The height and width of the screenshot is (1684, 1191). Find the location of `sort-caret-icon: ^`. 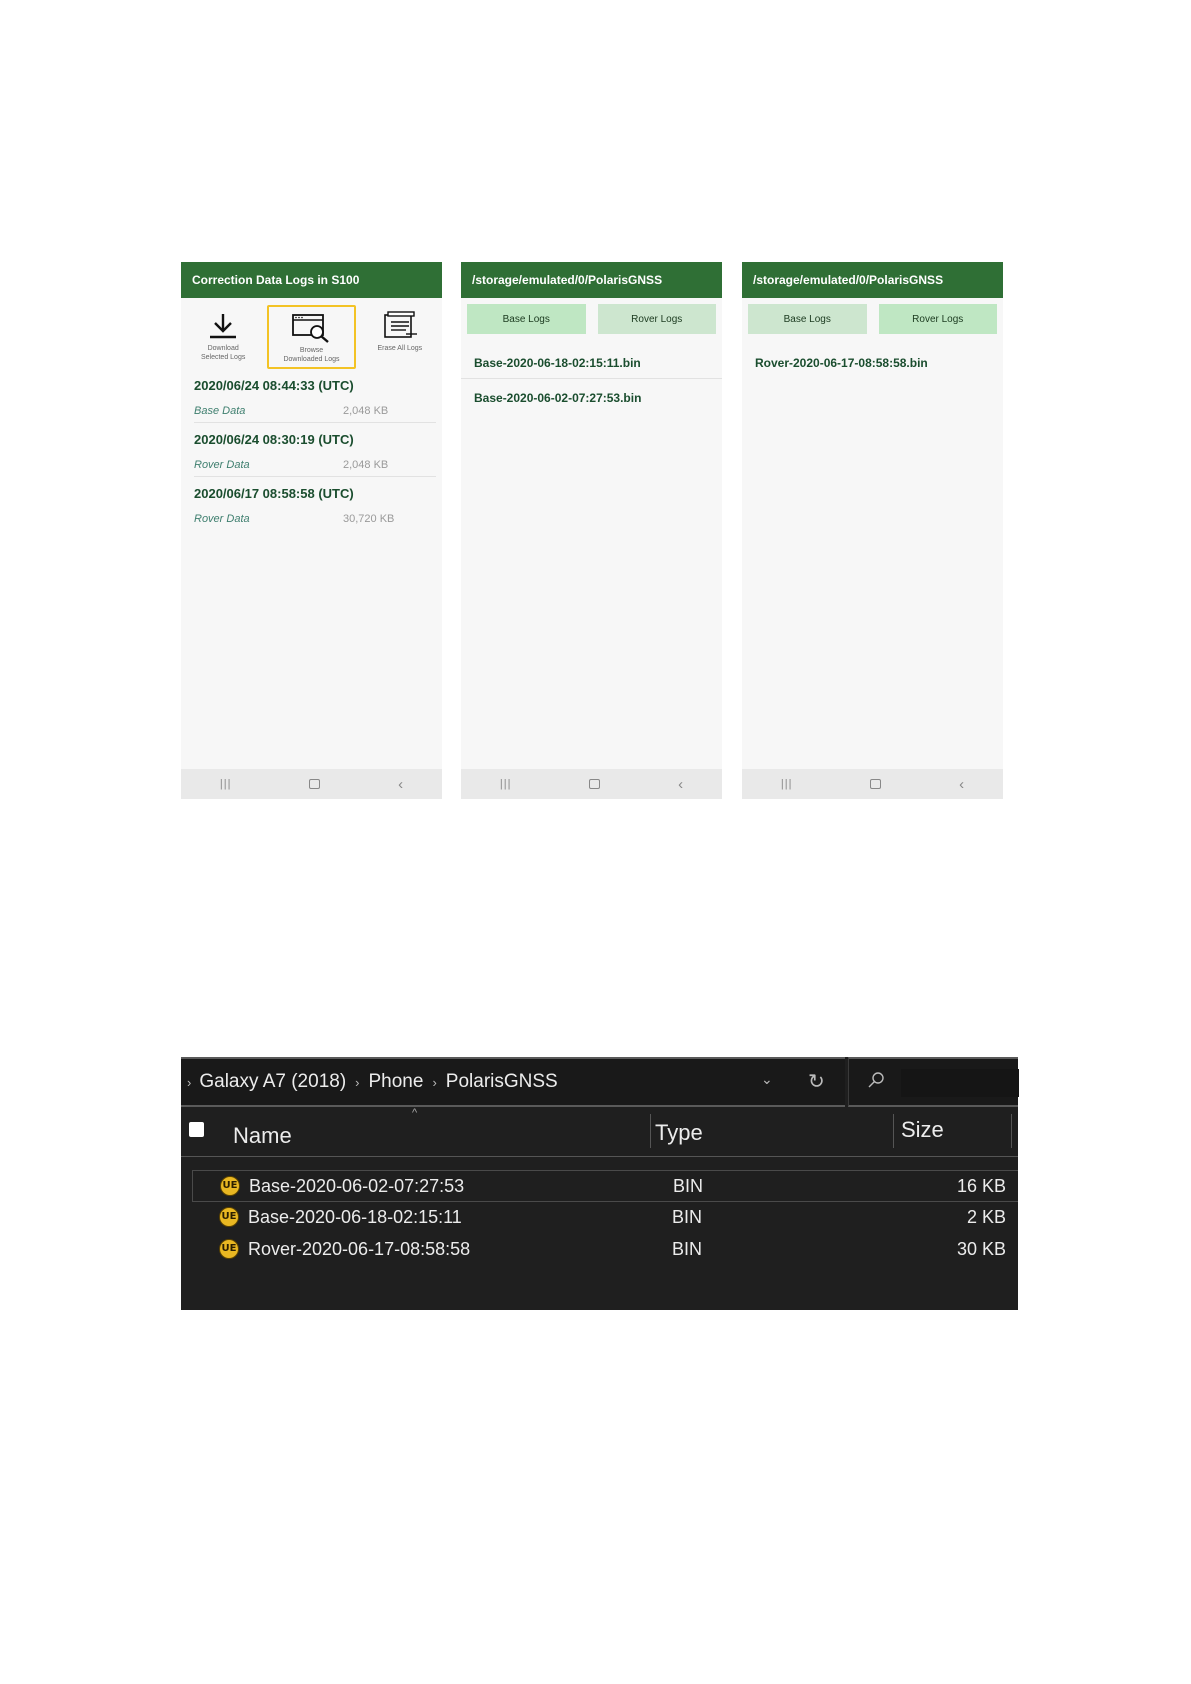

sort-caret-icon: ^ is located at coordinates (415, 1113).